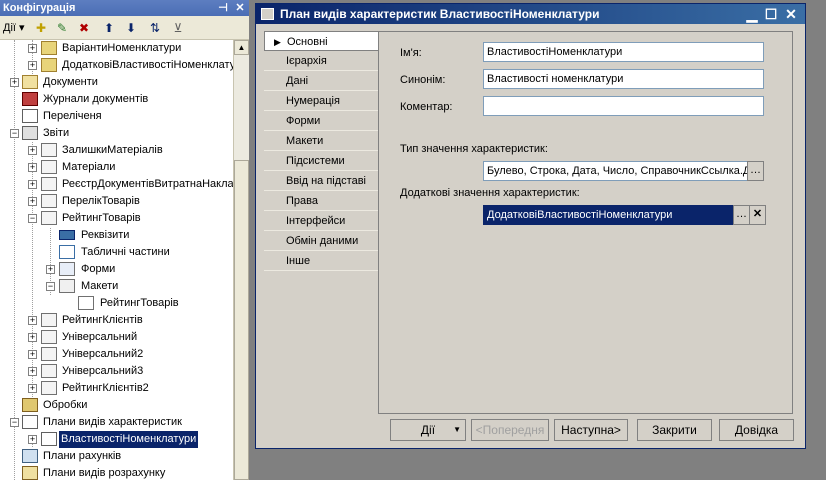 The height and width of the screenshot is (480, 826). Describe the element at coordinates (756, 430) in the screenshot. I see `help-button: Довідка` at that location.